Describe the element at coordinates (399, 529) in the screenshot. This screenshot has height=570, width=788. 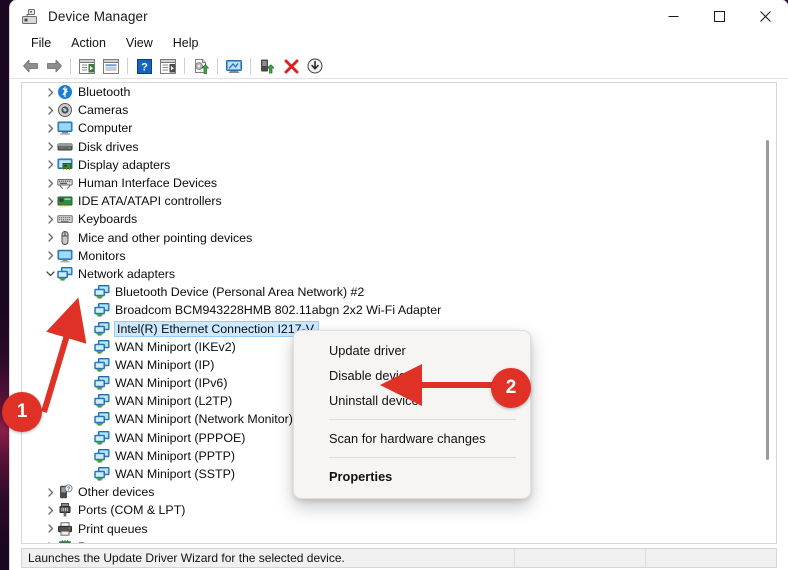
I see `tree-node: Print queues` at that location.